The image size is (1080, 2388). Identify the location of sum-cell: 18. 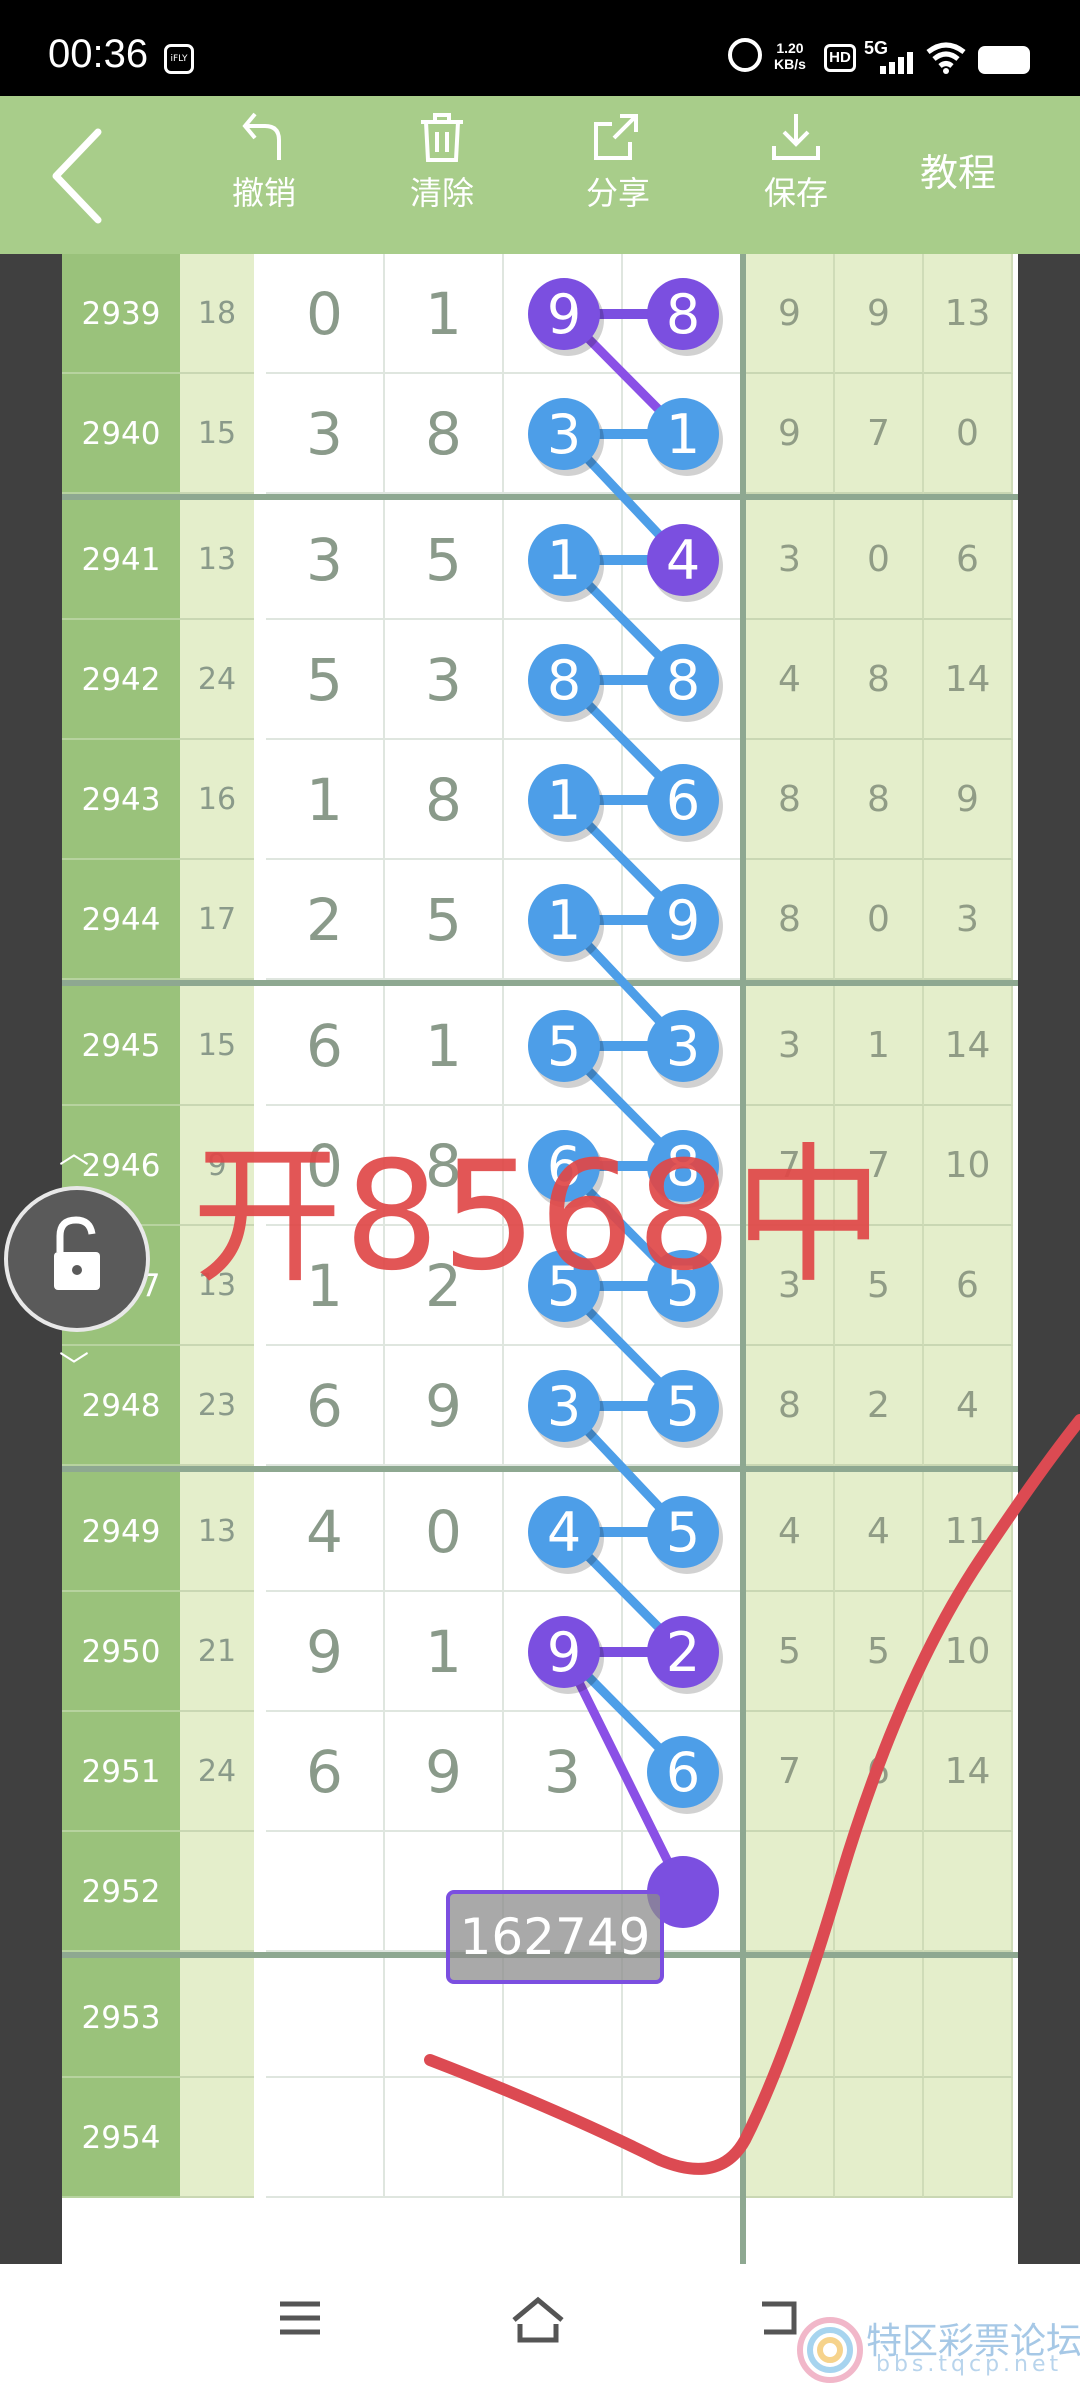
(217, 314).